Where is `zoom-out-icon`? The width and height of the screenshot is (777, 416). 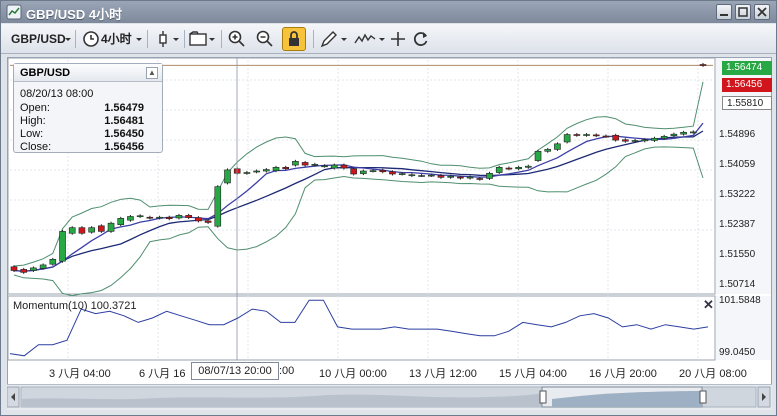 zoom-out-icon is located at coordinates (265, 39).